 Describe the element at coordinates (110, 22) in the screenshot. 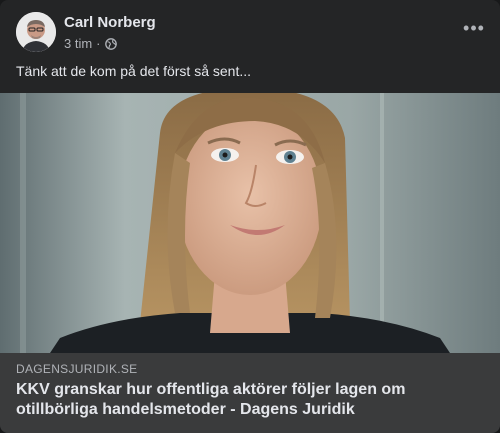

I see `author-name: Carl Norberg` at that location.